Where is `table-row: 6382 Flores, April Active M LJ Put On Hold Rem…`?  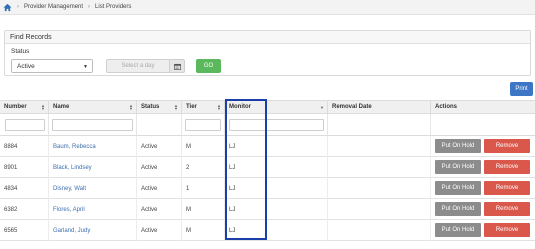 table-row: 6382 Flores, April Active M LJ Put On Hold Rem… is located at coordinates (267, 209).